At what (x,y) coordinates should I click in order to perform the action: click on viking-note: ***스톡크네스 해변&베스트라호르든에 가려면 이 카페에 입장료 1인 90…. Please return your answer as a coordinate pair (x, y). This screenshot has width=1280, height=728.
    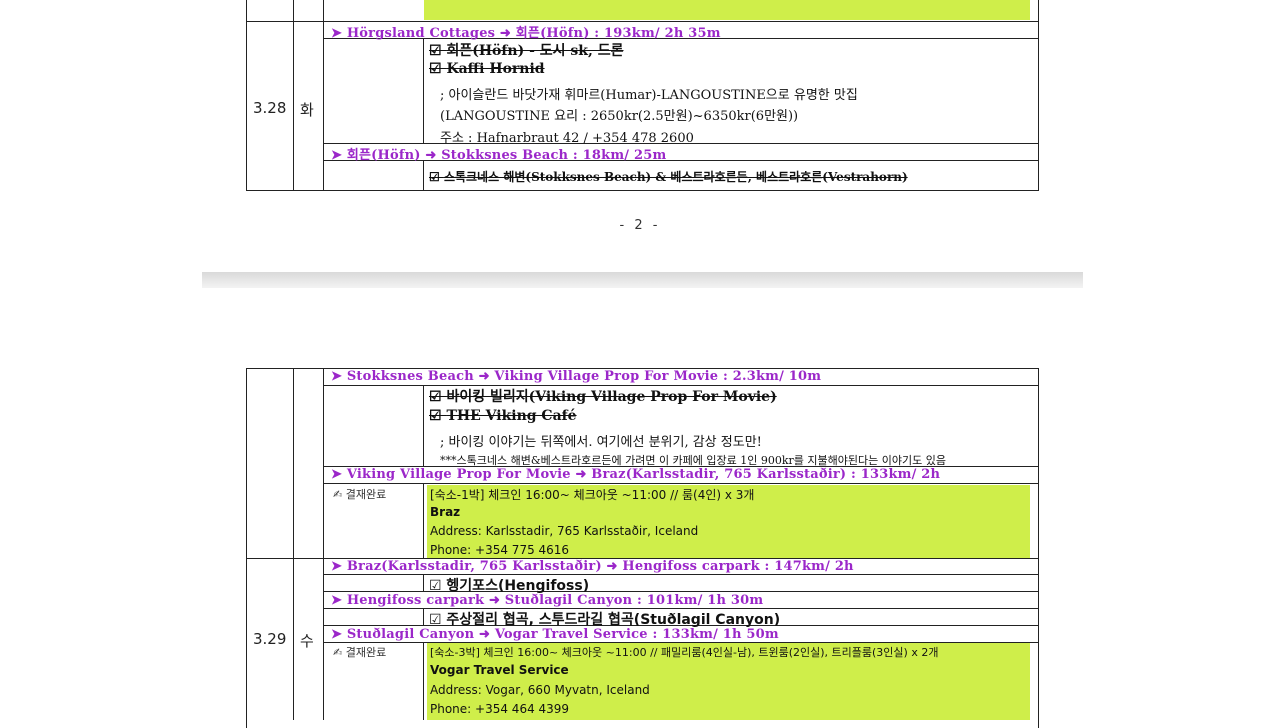
    Looking at the image, I should click on (693, 460).